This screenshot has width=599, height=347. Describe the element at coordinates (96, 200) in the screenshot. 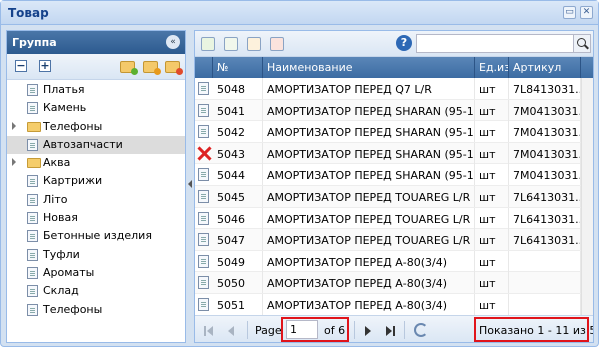

I see `tree-item: Літо` at that location.